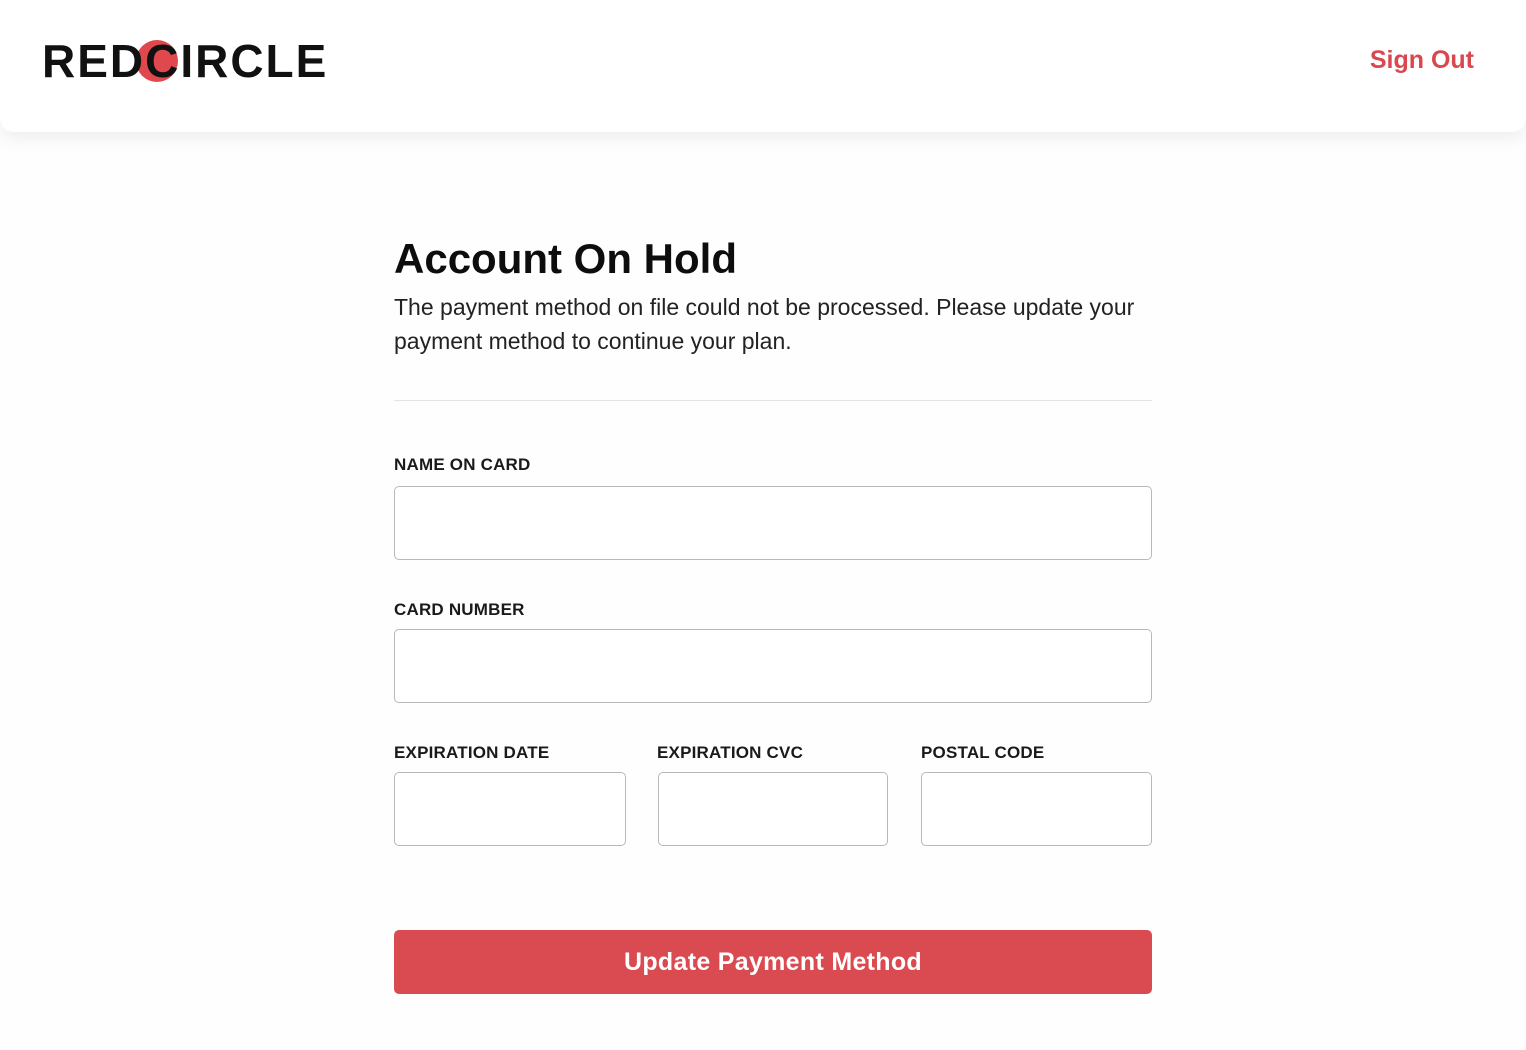  I want to click on postal-code-label: POSTAL CODE, so click(983, 752).